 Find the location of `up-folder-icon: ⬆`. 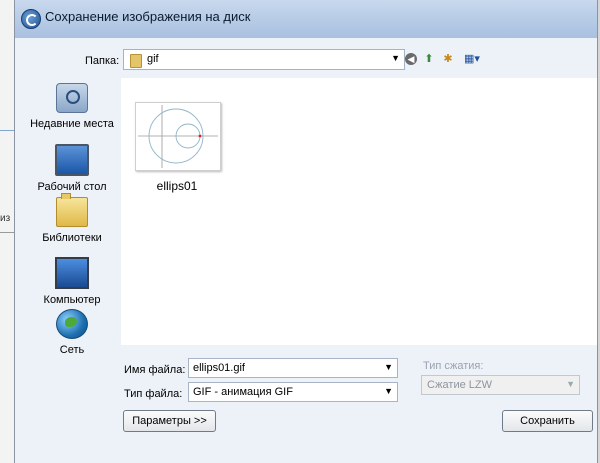

up-folder-icon: ⬆ is located at coordinates (429, 59).